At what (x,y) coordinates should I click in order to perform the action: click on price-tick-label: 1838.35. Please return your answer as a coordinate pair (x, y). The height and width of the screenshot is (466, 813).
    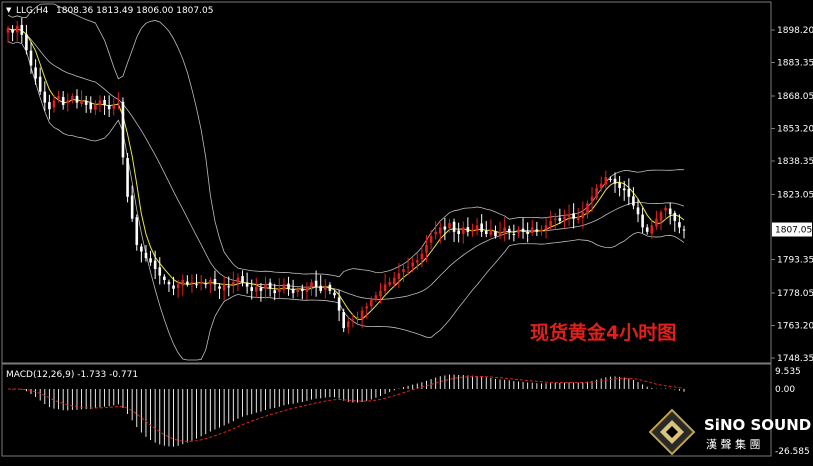
    Looking at the image, I should click on (795, 162).